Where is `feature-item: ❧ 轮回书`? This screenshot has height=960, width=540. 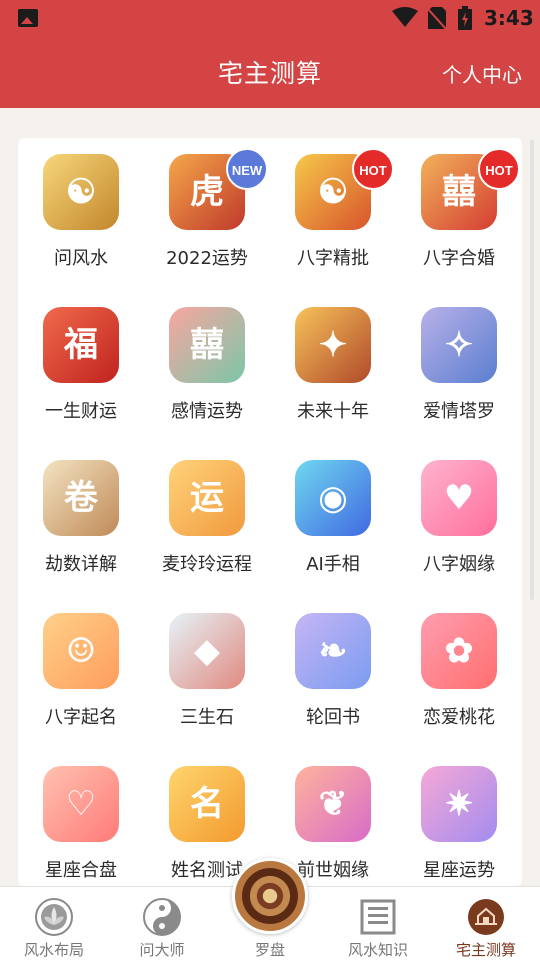 feature-item: ❧ 轮回书 is located at coordinates (333, 685).